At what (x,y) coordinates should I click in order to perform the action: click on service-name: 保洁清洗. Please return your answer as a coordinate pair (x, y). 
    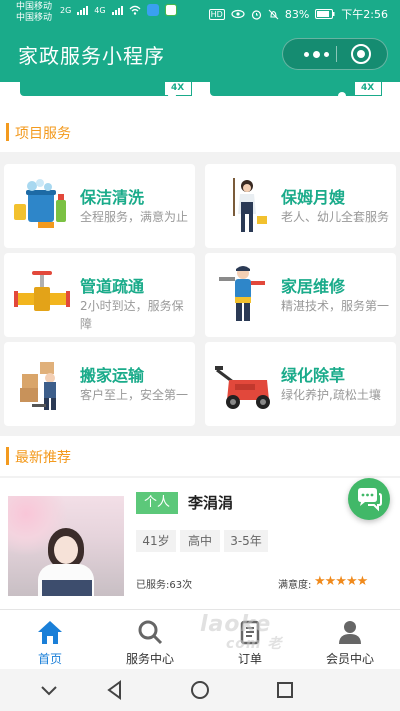
    Looking at the image, I should click on (112, 197).